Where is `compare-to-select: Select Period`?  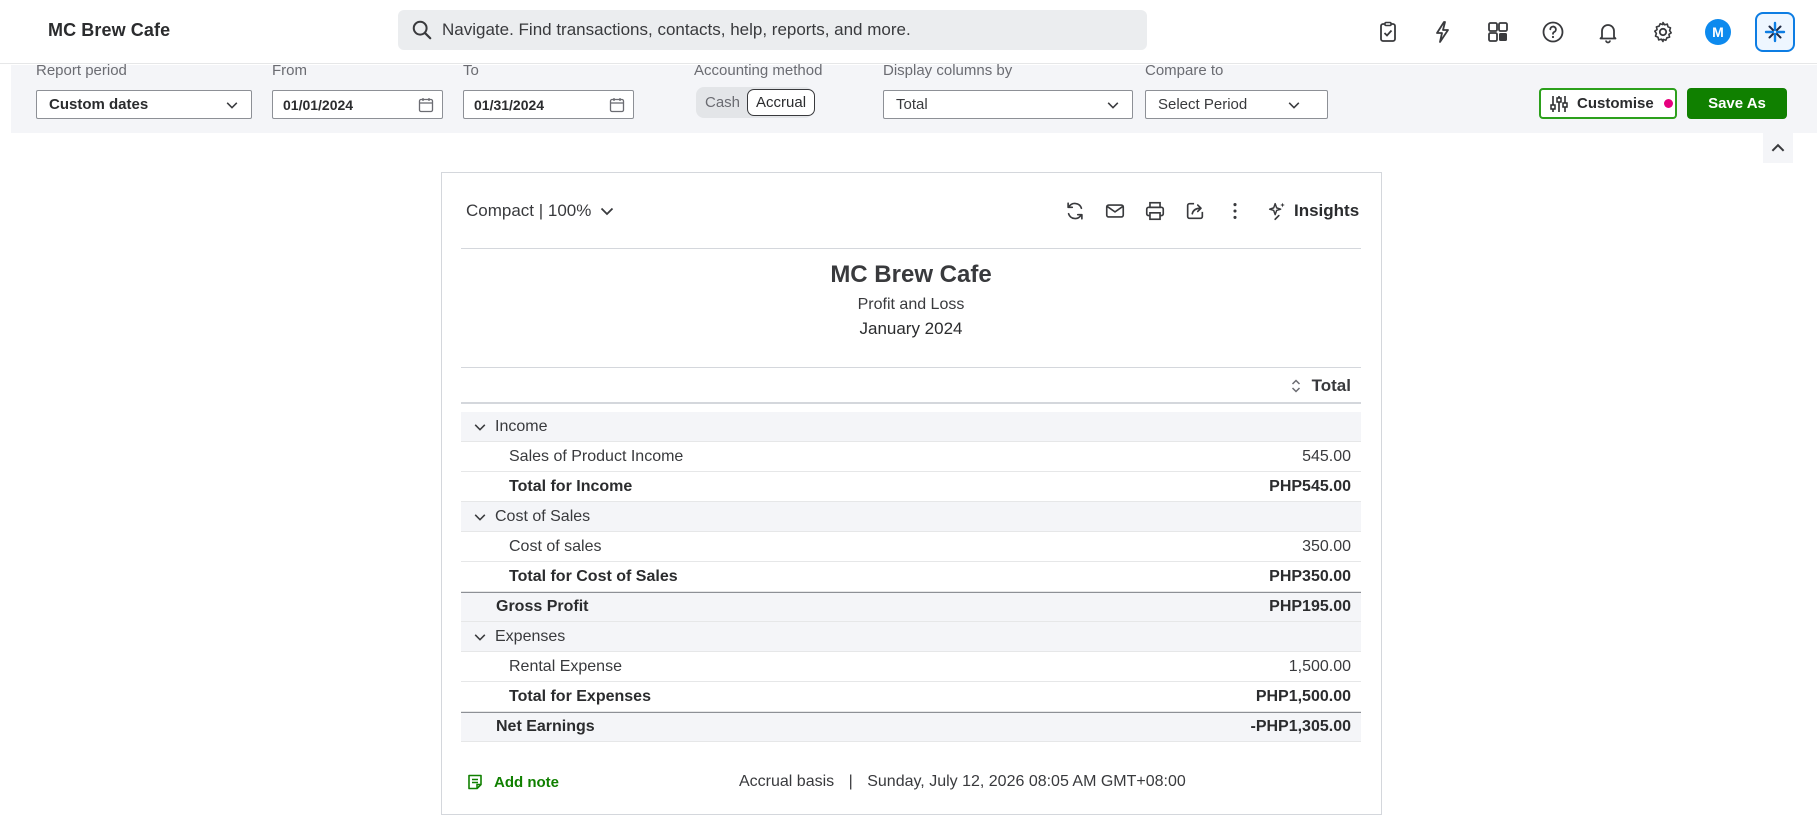
compare-to-select: Select Period is located at coordinates (1236, 104).